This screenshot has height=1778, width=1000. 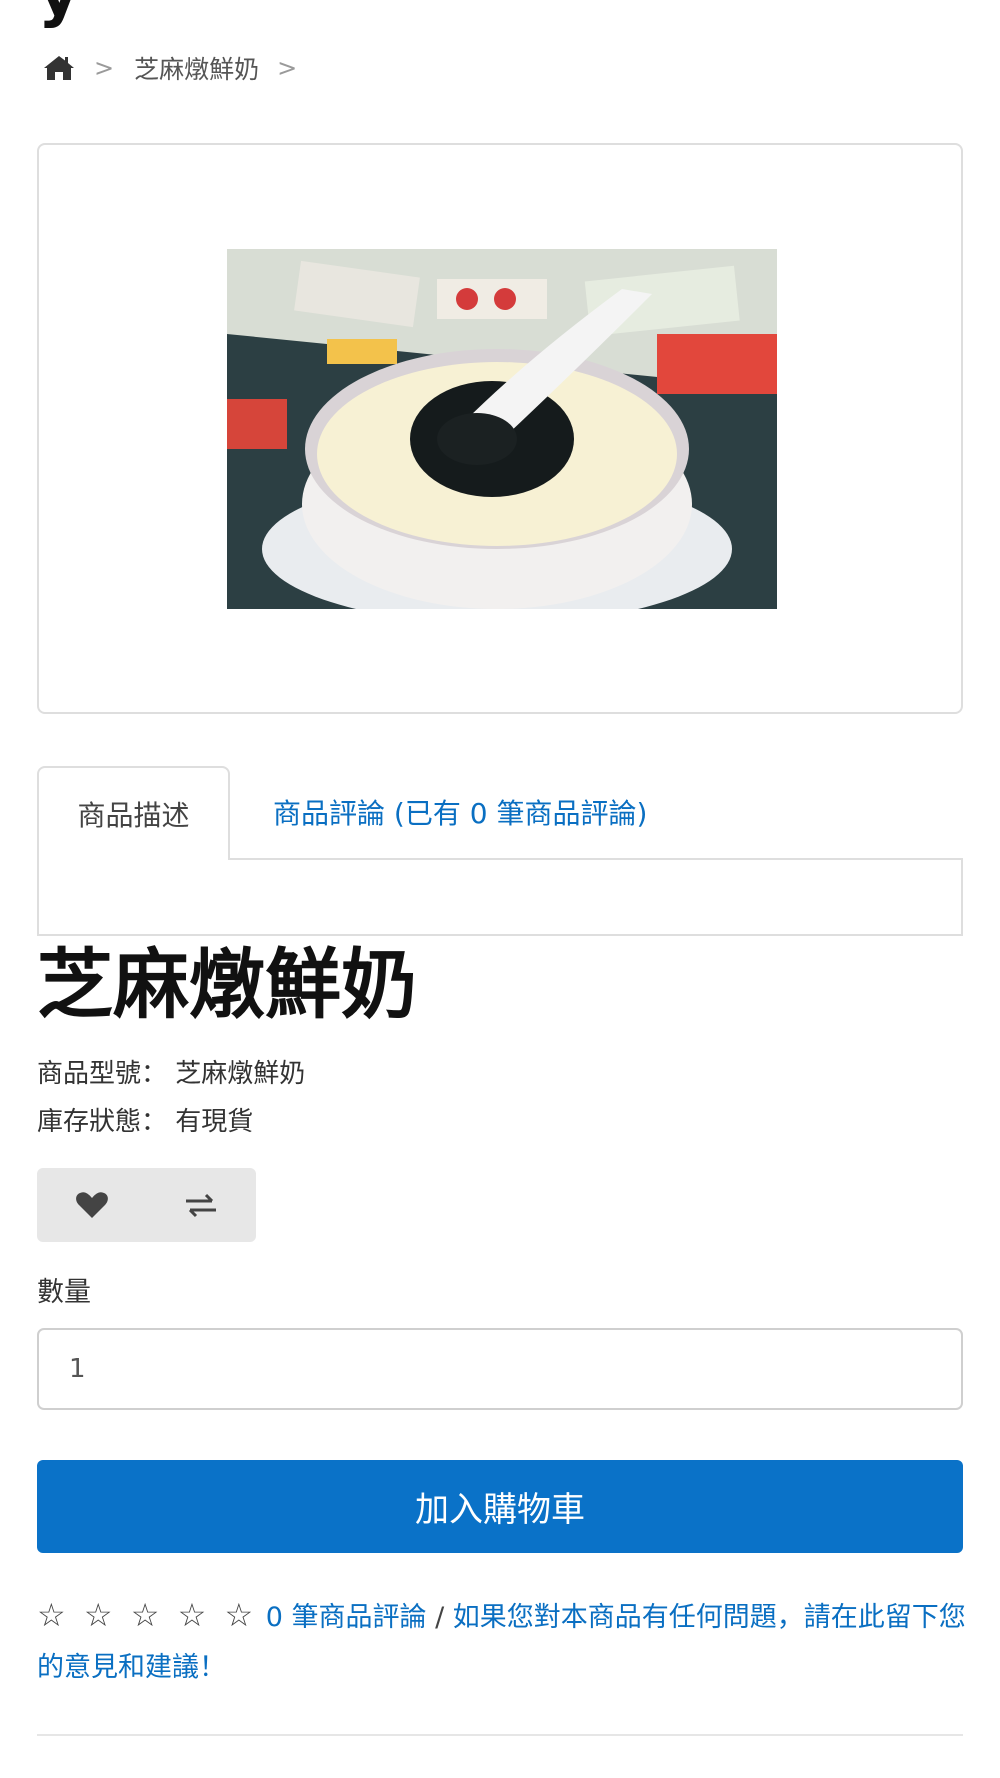 I want to click on quantity-label: 數量, so click(x=64, y=1292).